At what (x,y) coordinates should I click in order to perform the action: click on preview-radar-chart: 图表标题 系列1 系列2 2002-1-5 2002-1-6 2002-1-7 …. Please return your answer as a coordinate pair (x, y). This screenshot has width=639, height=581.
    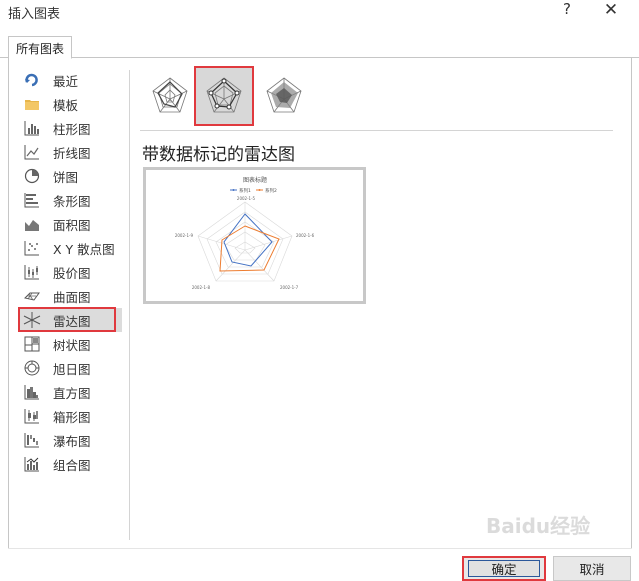
    Looking at the image, I should click on (245, 233).